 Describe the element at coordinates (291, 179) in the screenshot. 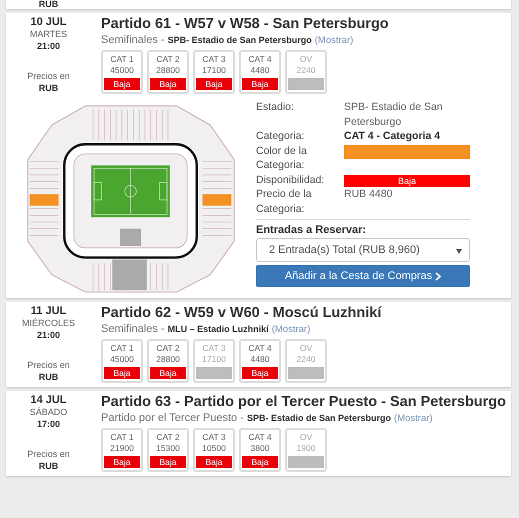

I see `detail-label: Disponibilidad:` at that location.